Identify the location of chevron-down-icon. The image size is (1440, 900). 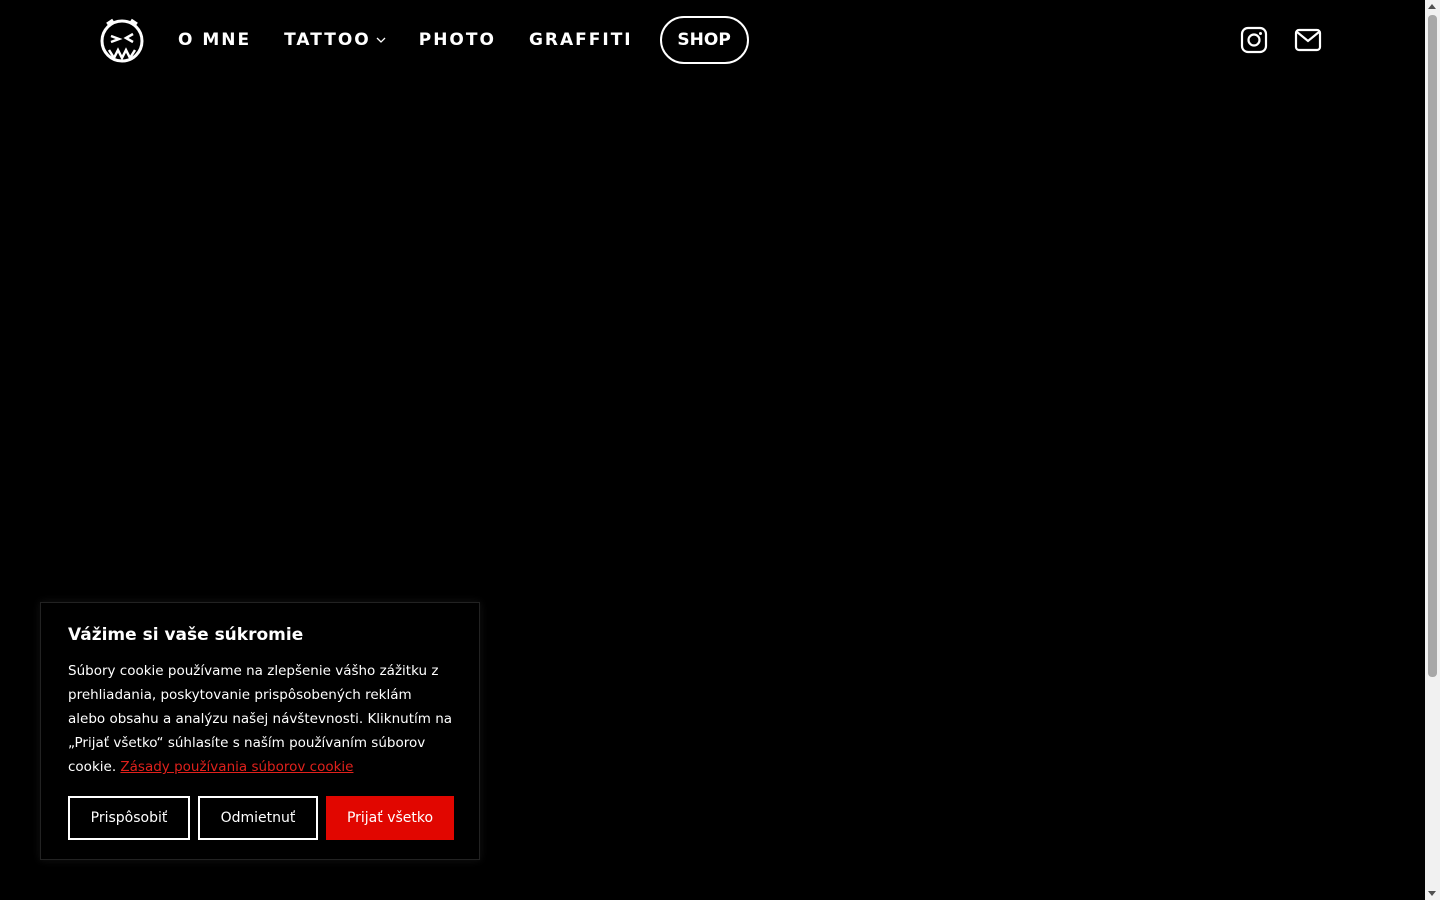
(381, 40).